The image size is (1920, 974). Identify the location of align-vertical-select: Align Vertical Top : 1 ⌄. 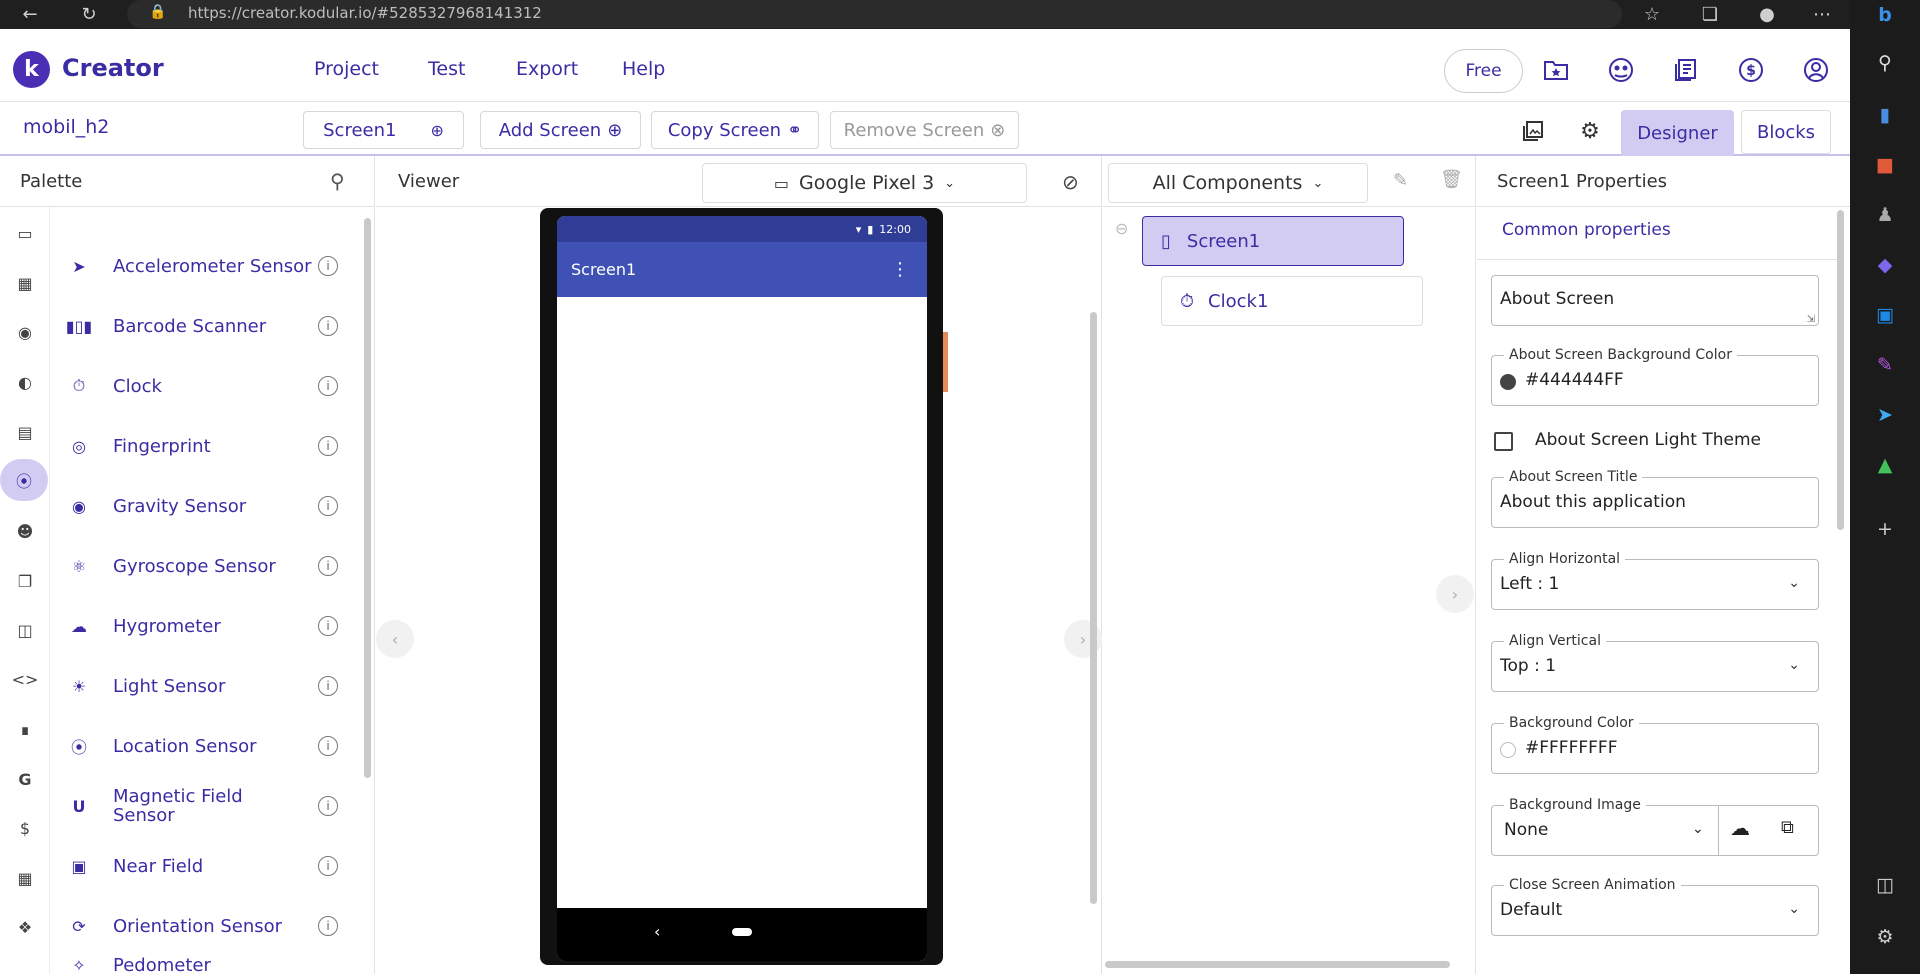
(1655, 662).